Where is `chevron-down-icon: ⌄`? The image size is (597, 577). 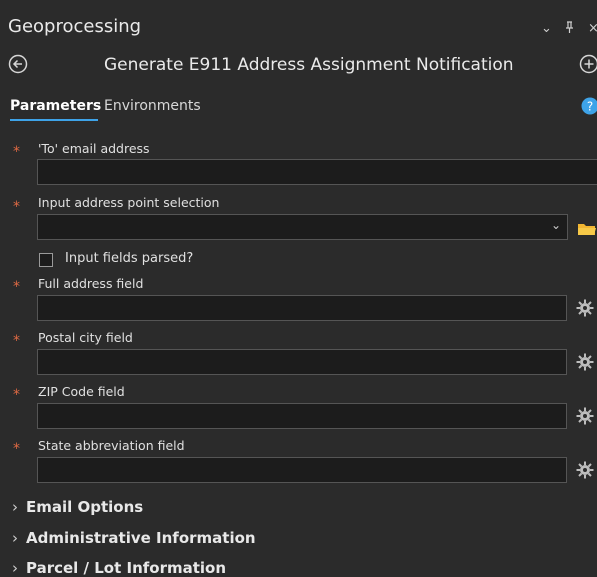
chevron-down-icon: ⌄ is located at coordinates (556, 225).